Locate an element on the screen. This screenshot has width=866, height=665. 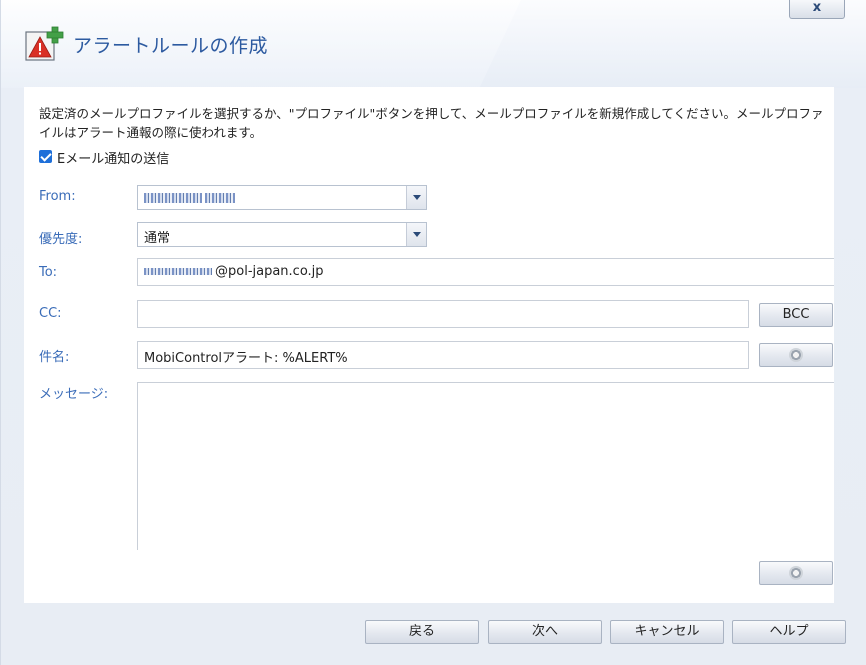
help-button: ヘルプ is located at coordinates (789, 632).